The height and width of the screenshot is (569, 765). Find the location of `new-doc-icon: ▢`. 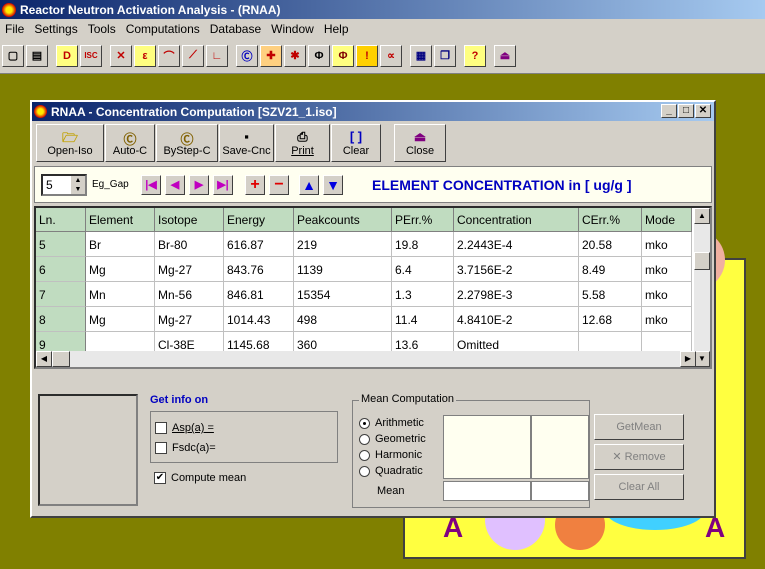

new-doc-icon: ▢ is located at coordinates (13, 55).